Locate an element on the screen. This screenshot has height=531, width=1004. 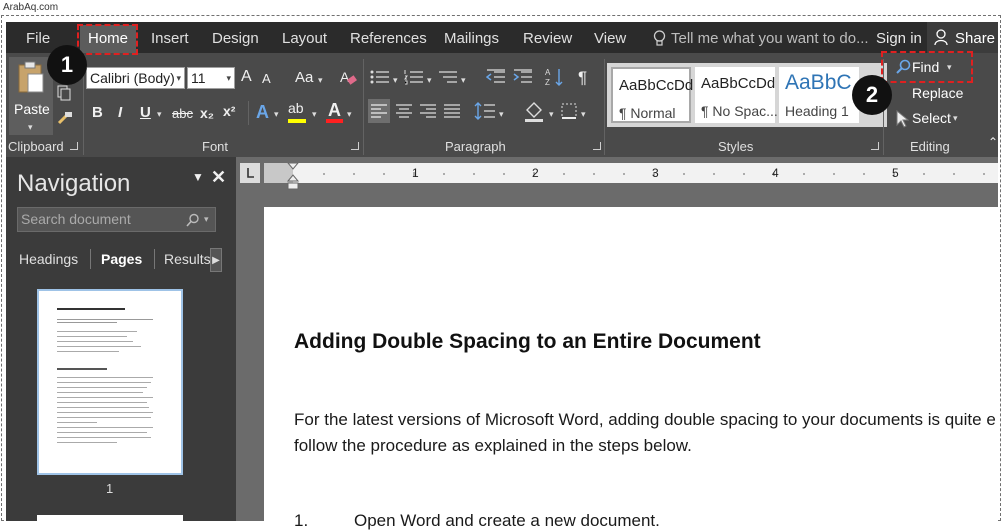
styles-group-label: Styles is located at coordinates (736, 146).